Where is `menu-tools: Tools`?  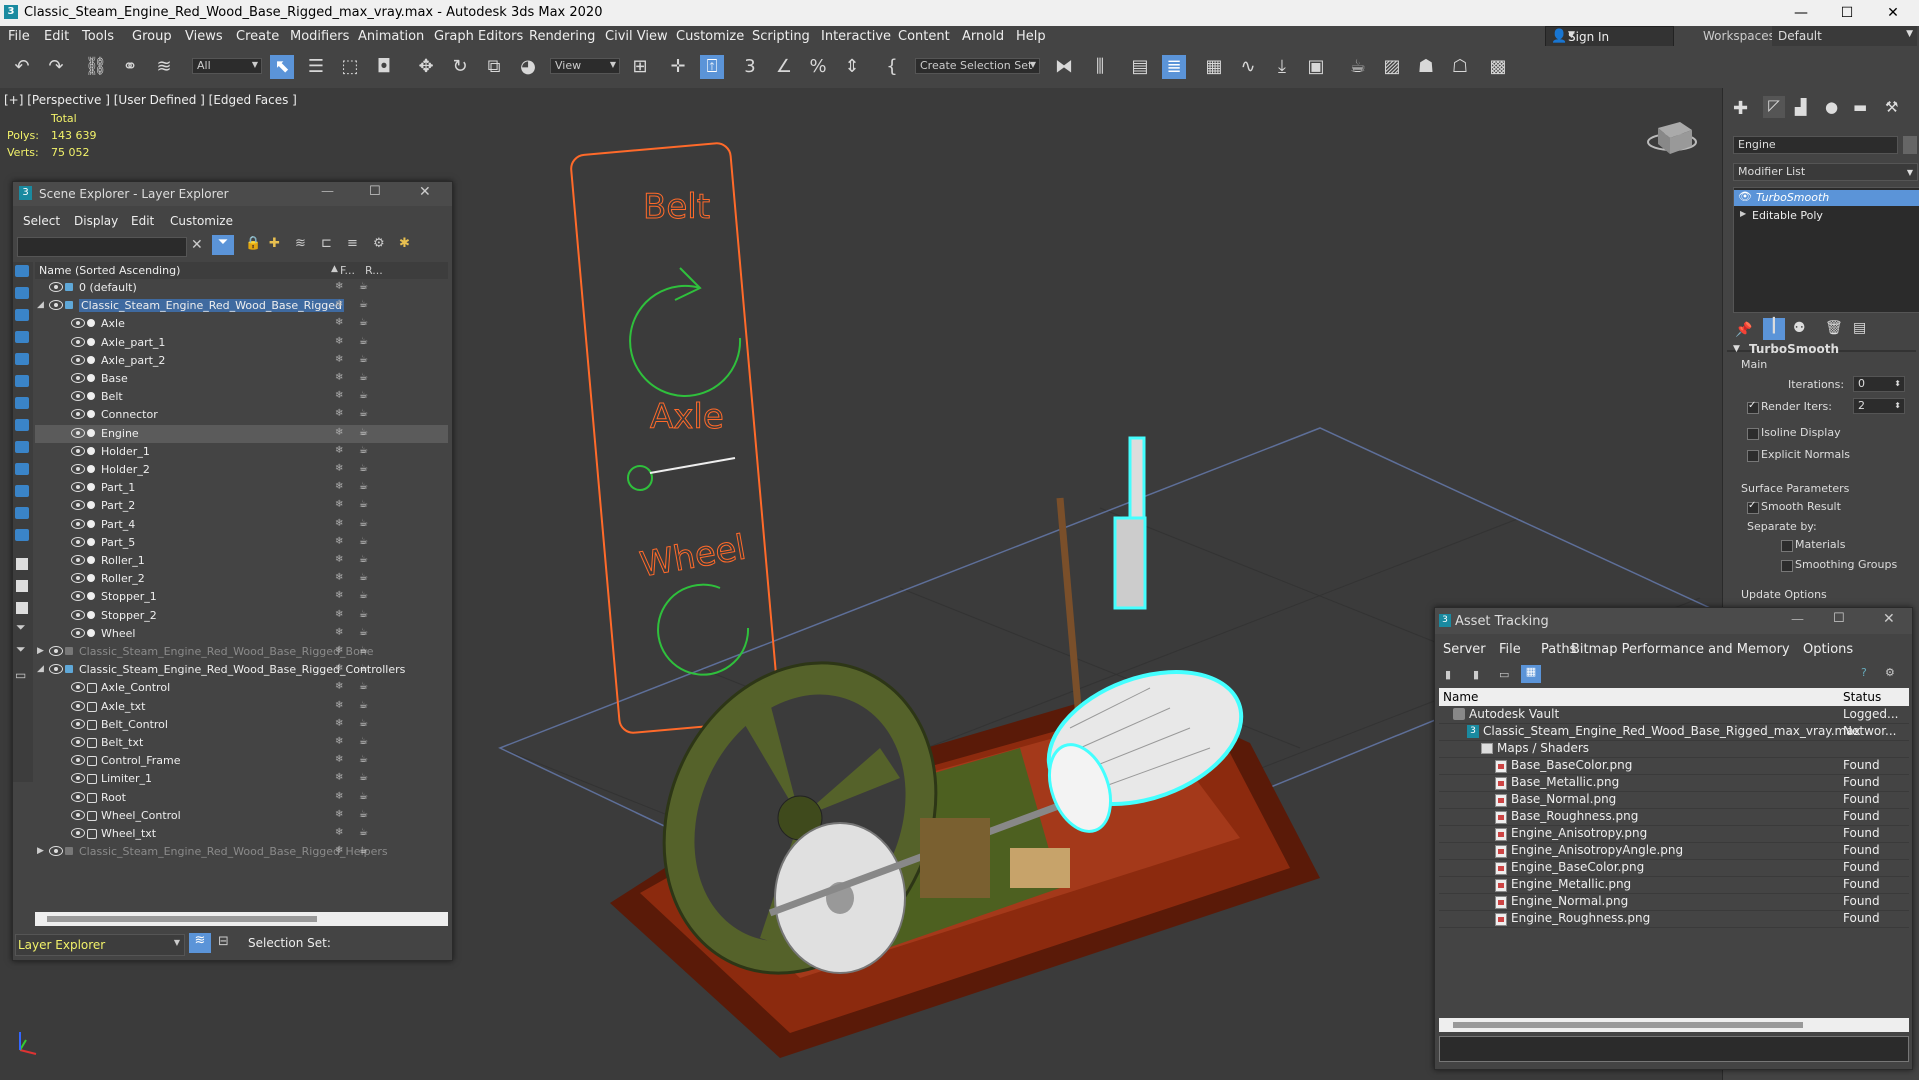 menu-tools: Tools is located at coordinates (98, 36).